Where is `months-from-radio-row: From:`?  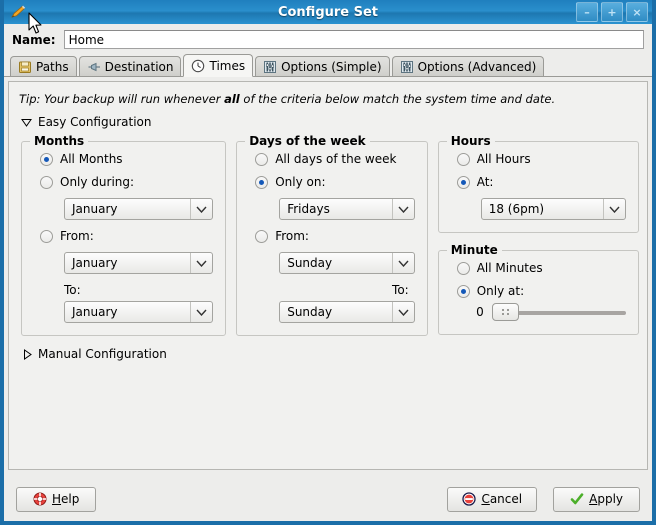 months-from-radio-row: From: is located at coordinates (126, 236).